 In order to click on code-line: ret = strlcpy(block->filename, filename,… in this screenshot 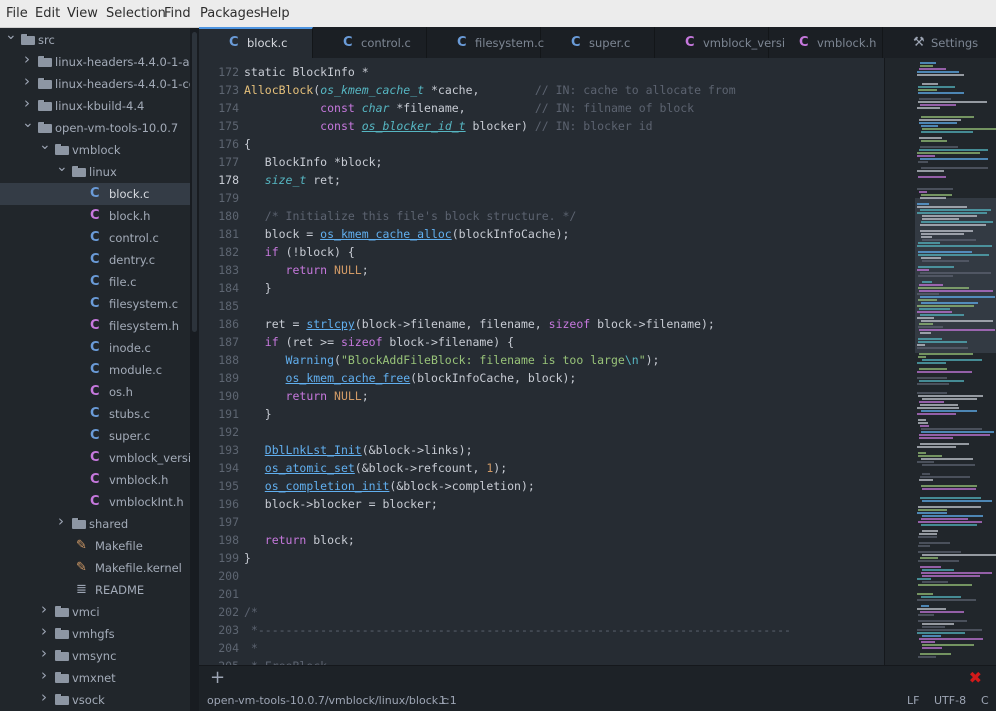, I will do `click(479, 324)`.